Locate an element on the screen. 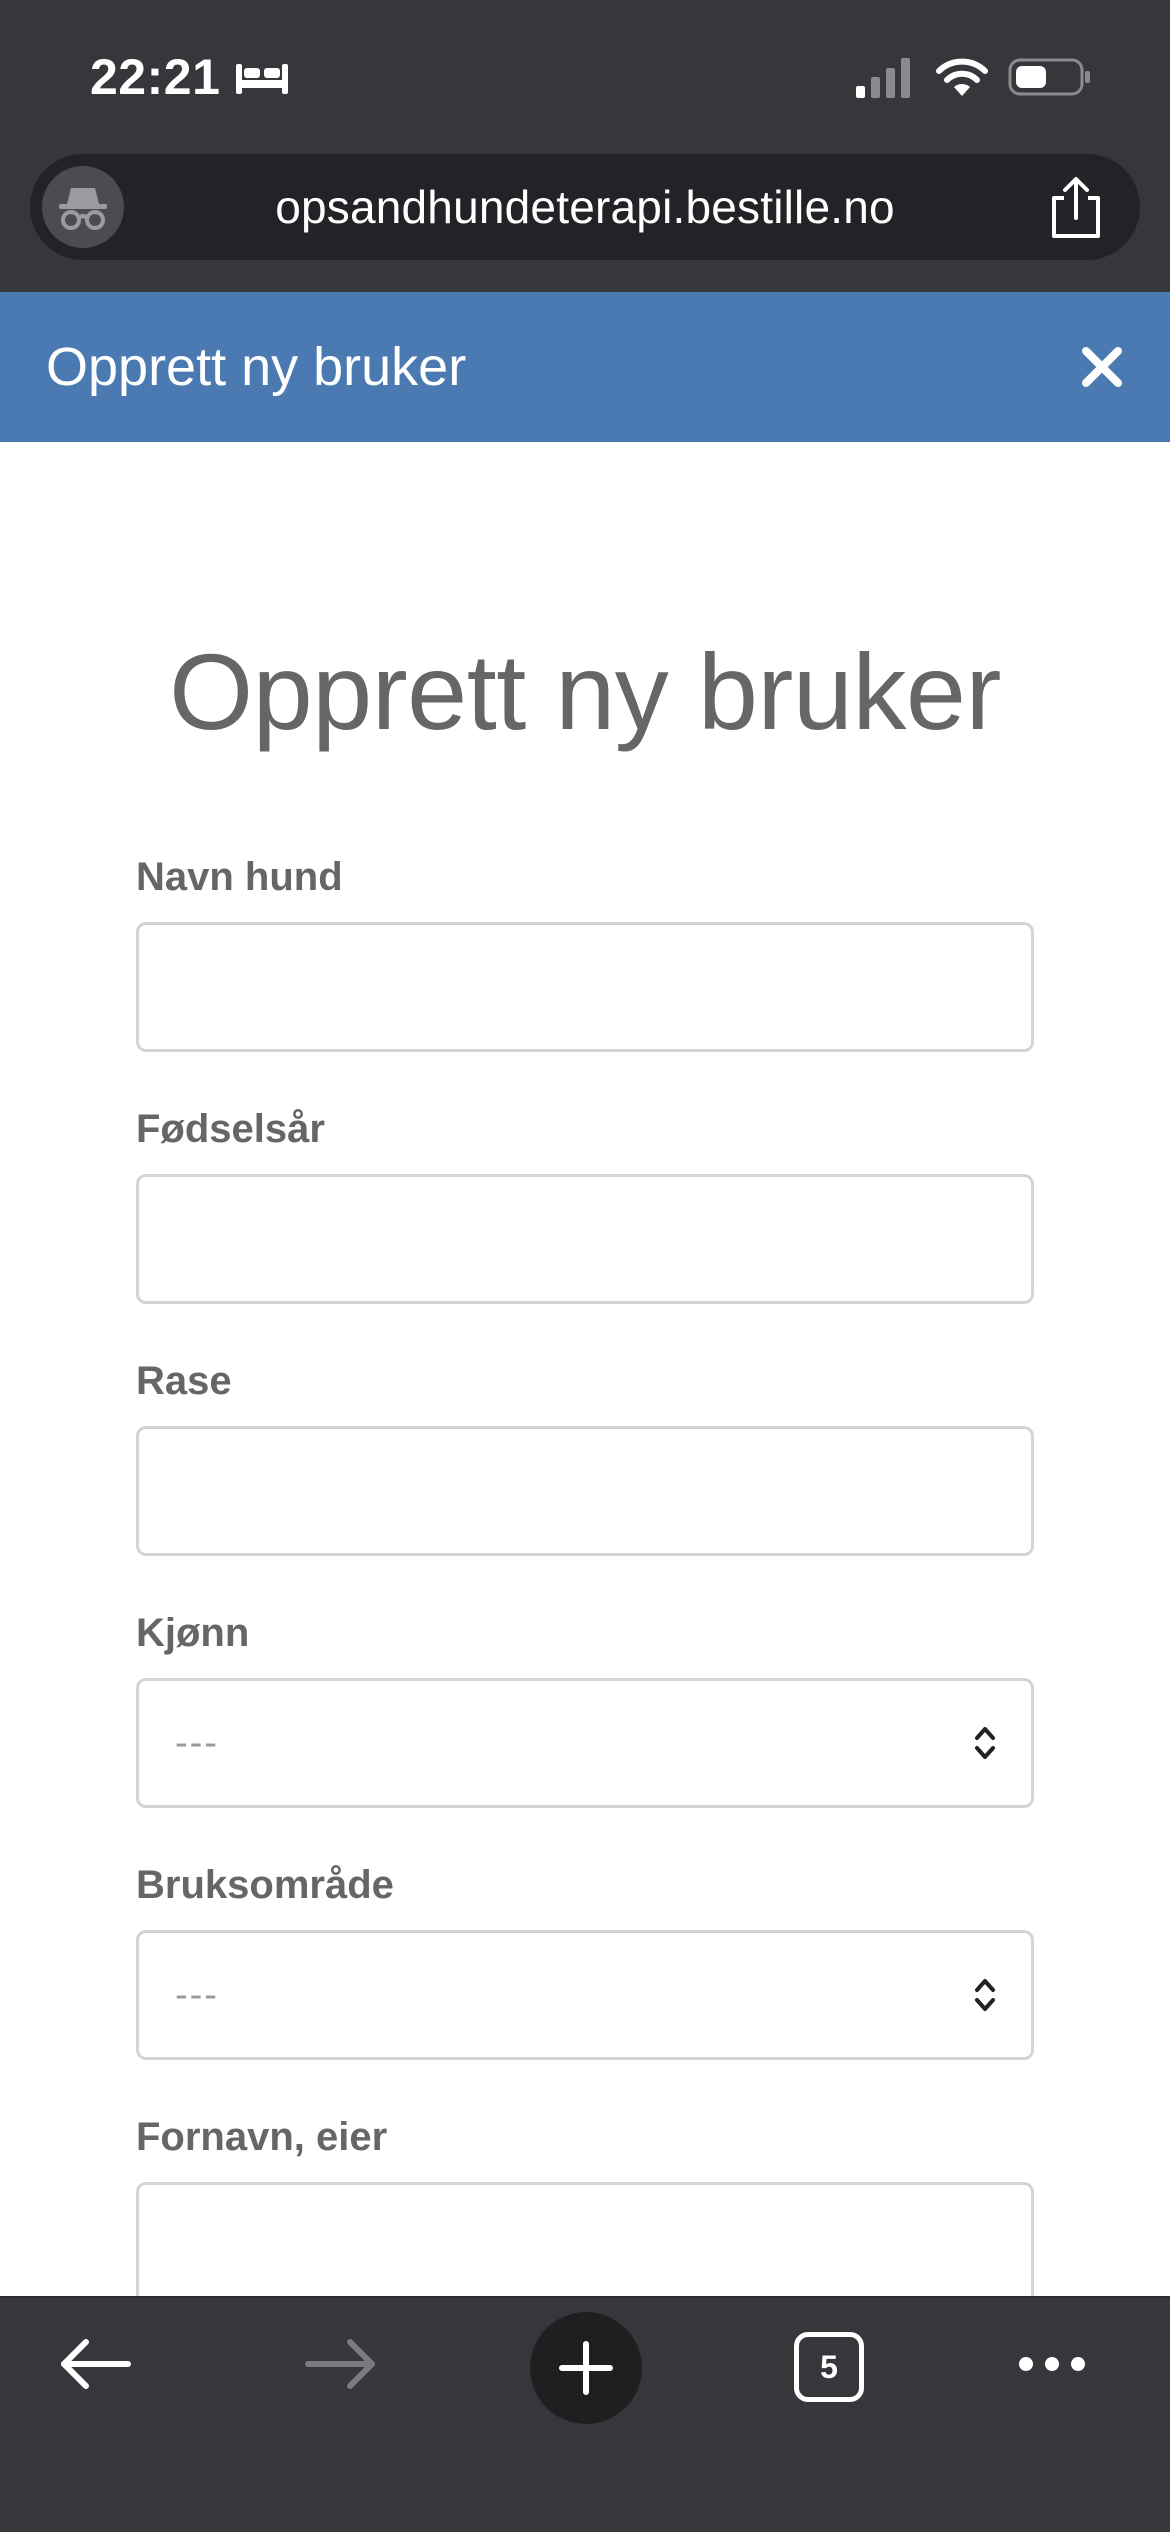 The height and width of the screenshot is (2532, 1170). gender-select: --- is located at coordinates (585, 1743).